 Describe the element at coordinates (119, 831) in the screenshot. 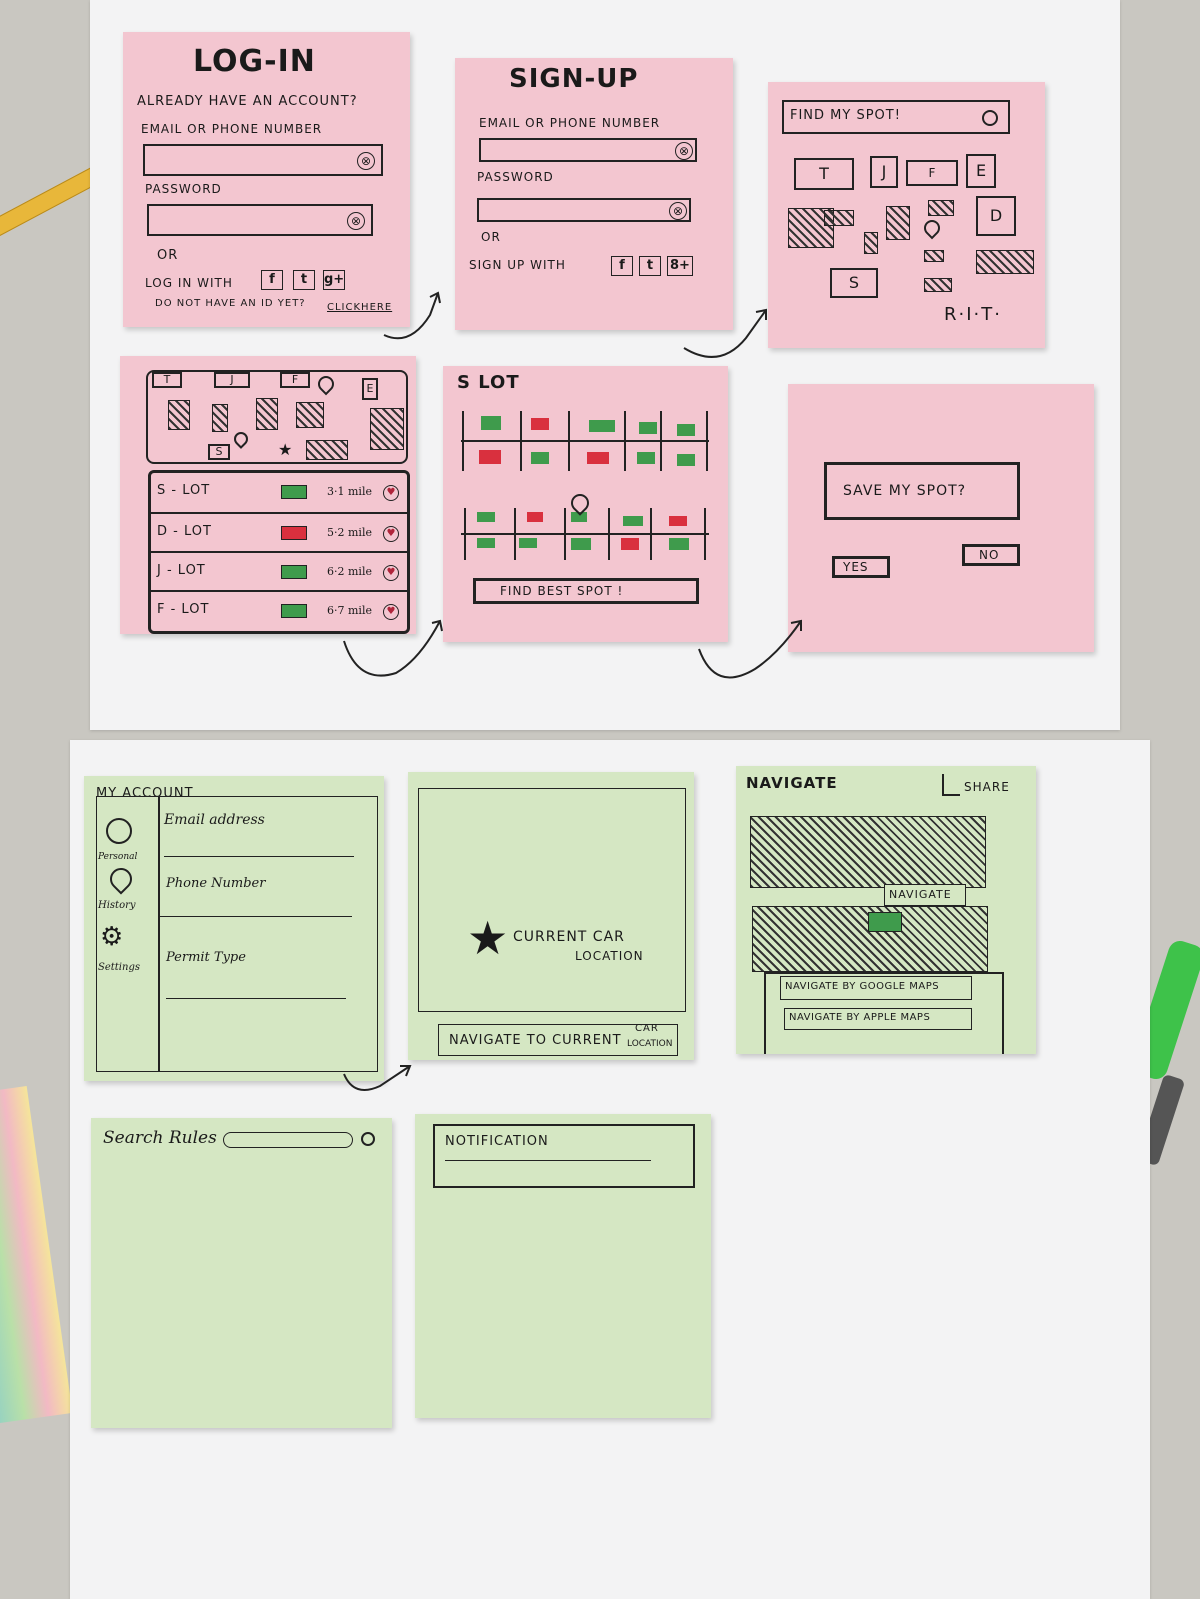

I see `person-icon` at that location.